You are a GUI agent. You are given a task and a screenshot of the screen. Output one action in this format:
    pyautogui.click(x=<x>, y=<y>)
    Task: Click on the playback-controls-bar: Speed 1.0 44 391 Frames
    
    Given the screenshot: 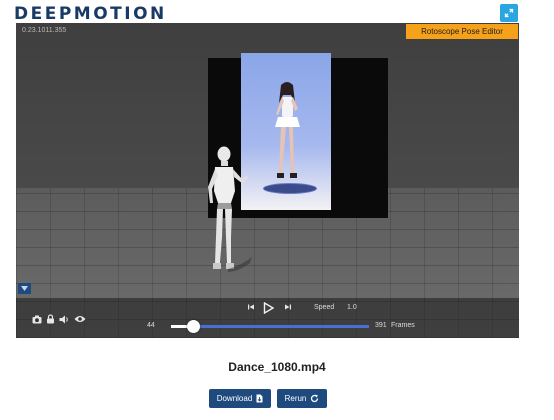 What is the action you would take?
    pyautogui.click(x=267, y=318)
    